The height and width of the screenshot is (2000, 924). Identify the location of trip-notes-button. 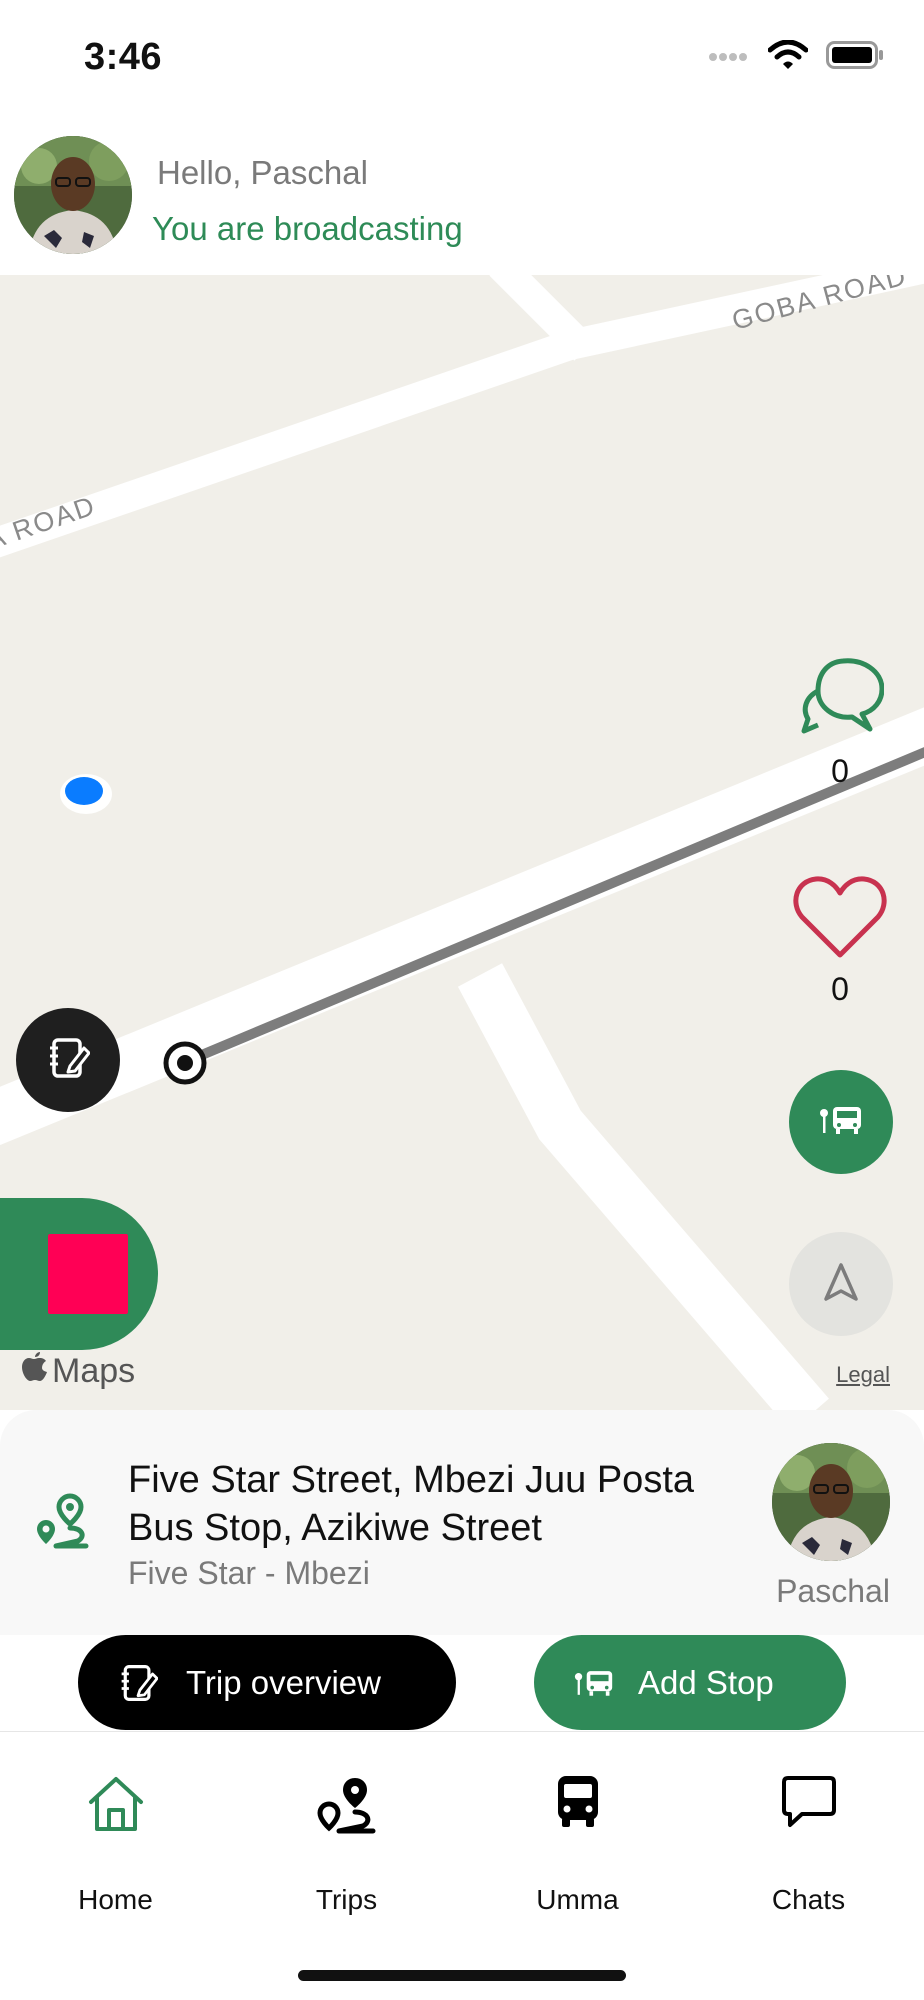
(68, 1060).